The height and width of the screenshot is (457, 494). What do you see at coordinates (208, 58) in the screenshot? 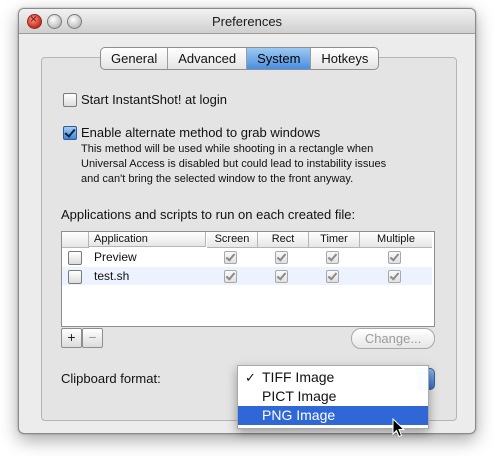
I see `tab-advanced: Advanced` at bounding box center [208, 58].